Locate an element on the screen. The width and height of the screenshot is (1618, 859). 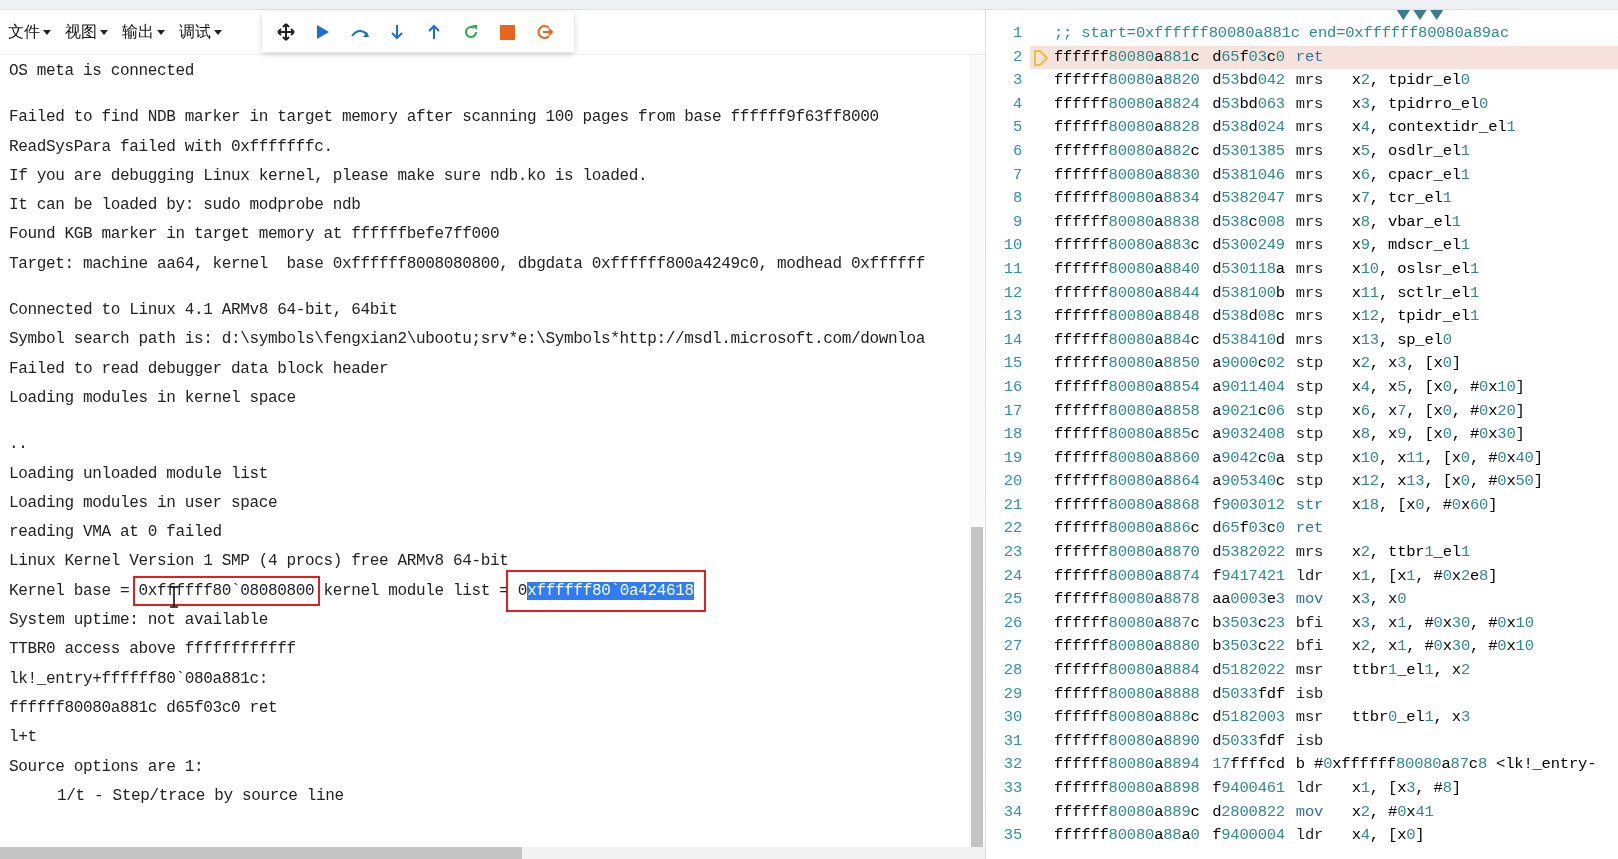
line-number: 13 is located at coordinates (1012, 317).